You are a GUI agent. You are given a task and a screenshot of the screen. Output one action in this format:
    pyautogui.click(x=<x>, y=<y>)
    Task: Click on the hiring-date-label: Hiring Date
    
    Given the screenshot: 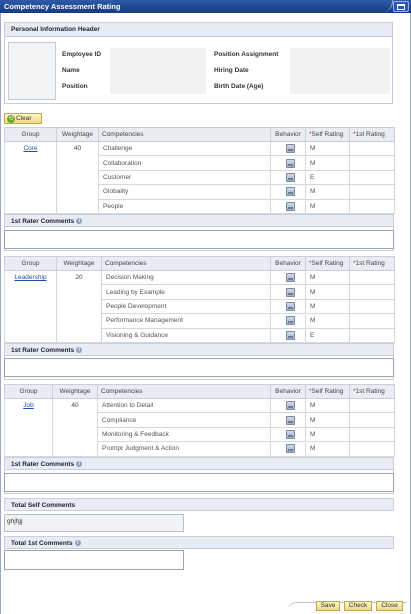 What is the action you would take?
    pyautogui.click(x=231, y=70)
    